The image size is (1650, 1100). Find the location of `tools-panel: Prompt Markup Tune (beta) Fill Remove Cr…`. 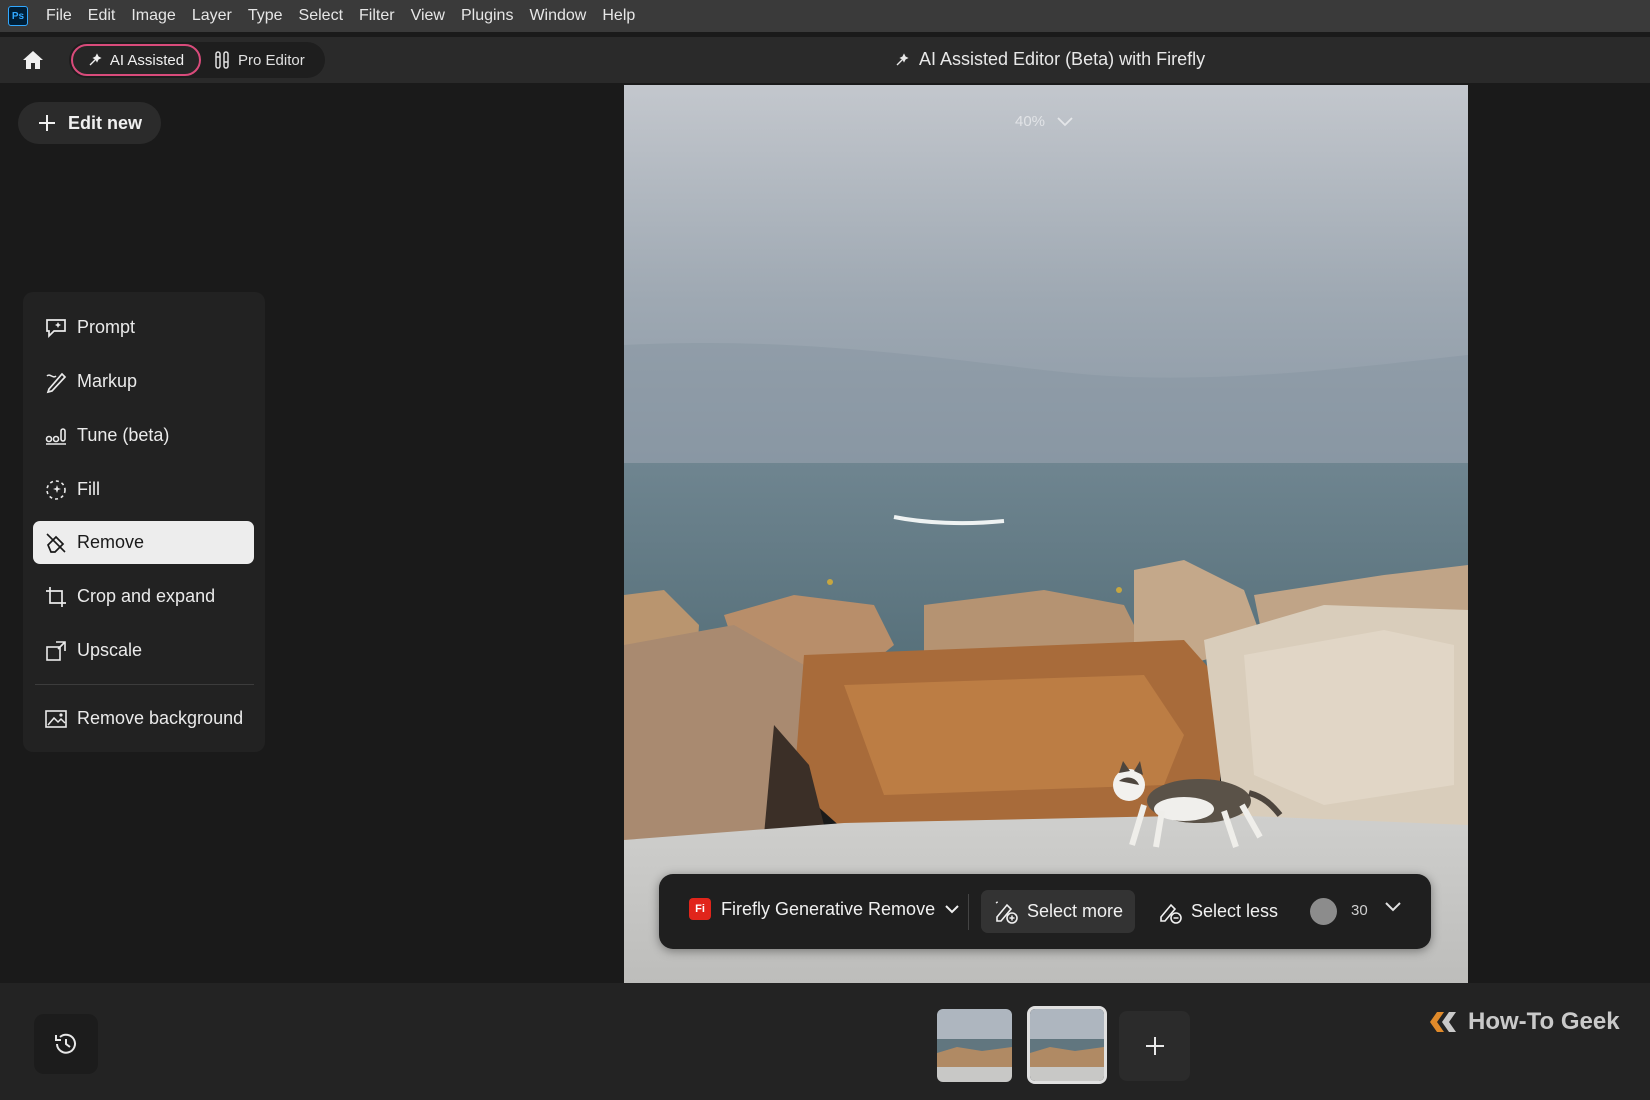

tools-panel: Prompt Markup Tune (beta) Fill Remove Cr… is located at coordinates (144, 522).